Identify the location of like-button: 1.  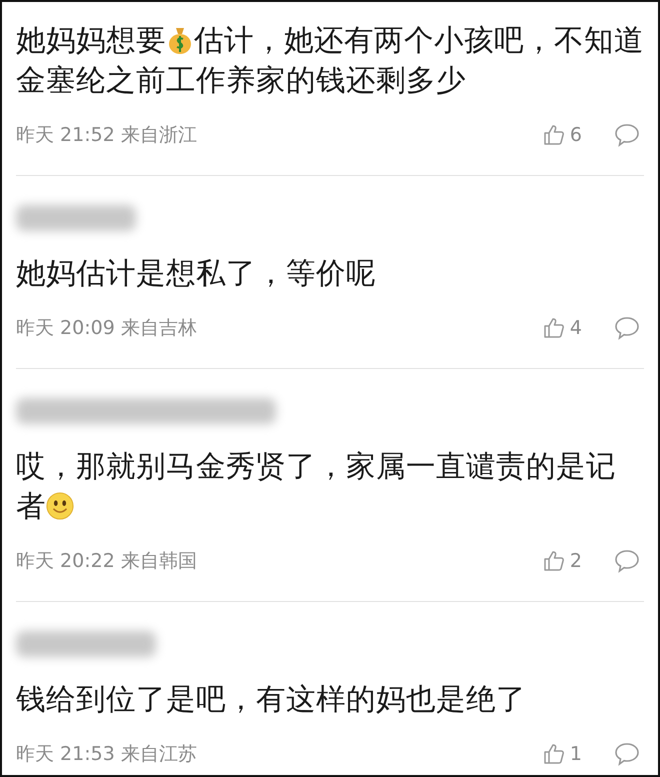
(562, 754).